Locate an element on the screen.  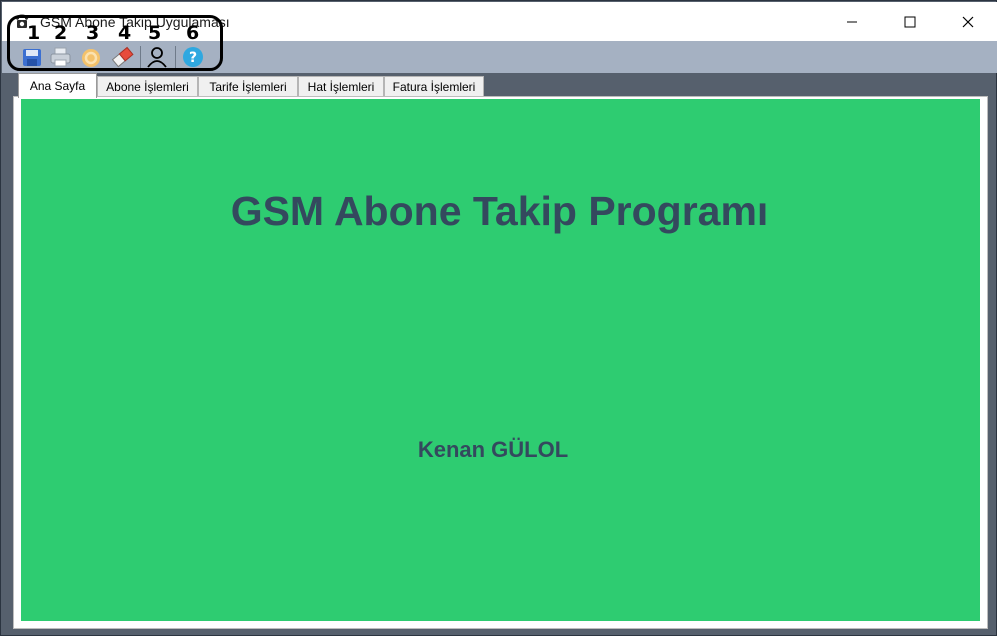
close-button is located at coordinates (968, 21).